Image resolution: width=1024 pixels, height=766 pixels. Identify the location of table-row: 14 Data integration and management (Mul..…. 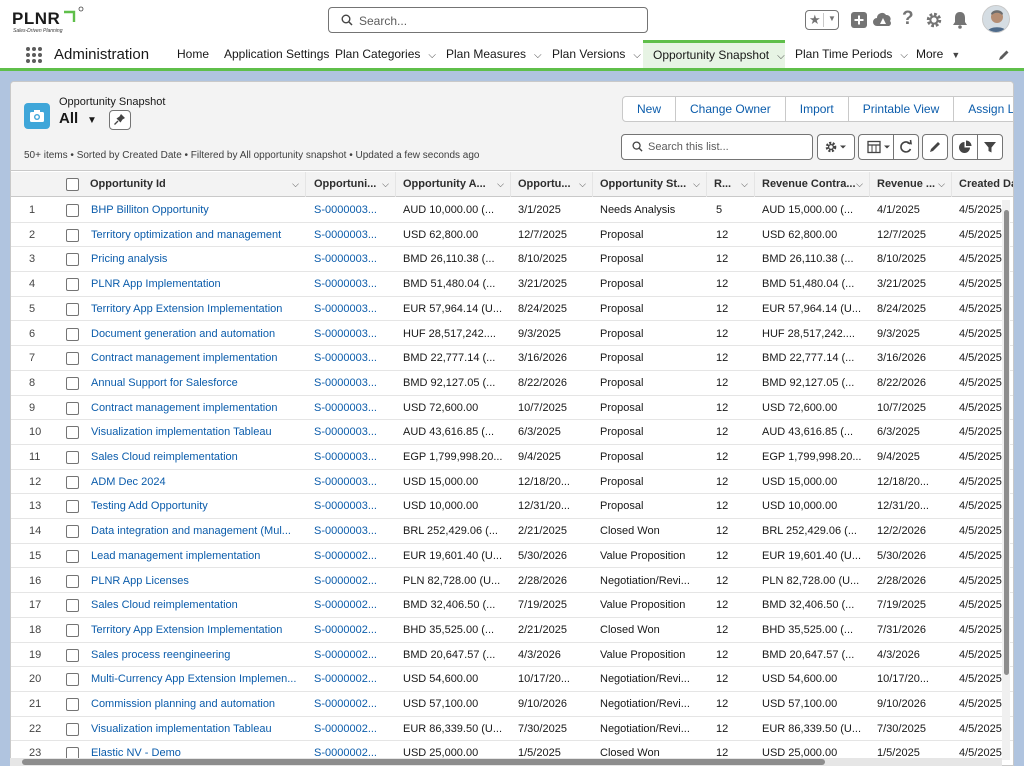
(512, 531).